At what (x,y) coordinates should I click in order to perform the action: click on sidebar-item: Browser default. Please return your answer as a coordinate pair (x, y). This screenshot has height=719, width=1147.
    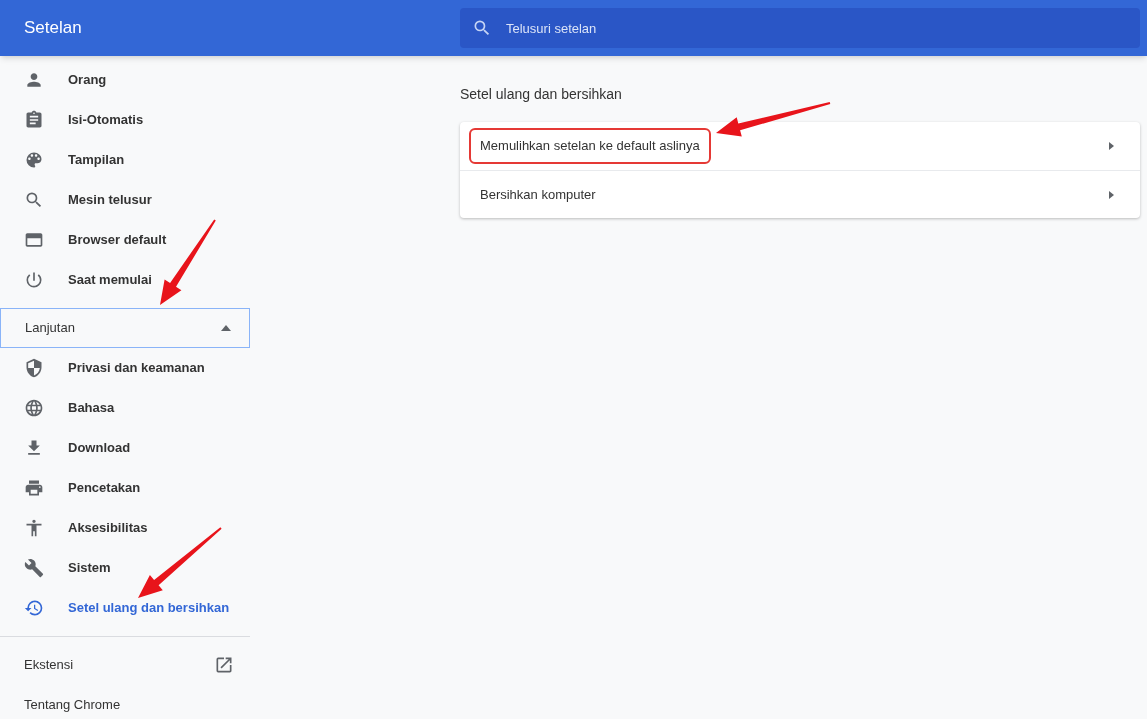
    Looking at the image, I should click on (125, 240).